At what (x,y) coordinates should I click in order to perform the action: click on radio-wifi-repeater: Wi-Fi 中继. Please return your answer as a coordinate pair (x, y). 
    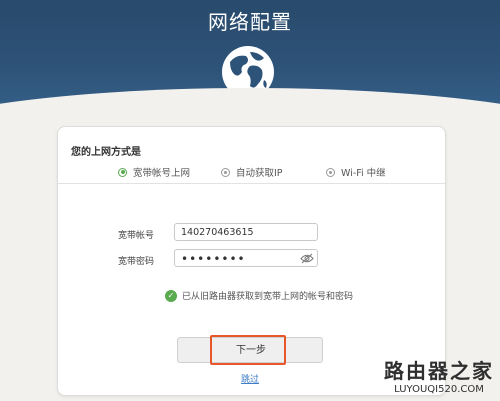
    Looking at the image, I should click on (356, 172).